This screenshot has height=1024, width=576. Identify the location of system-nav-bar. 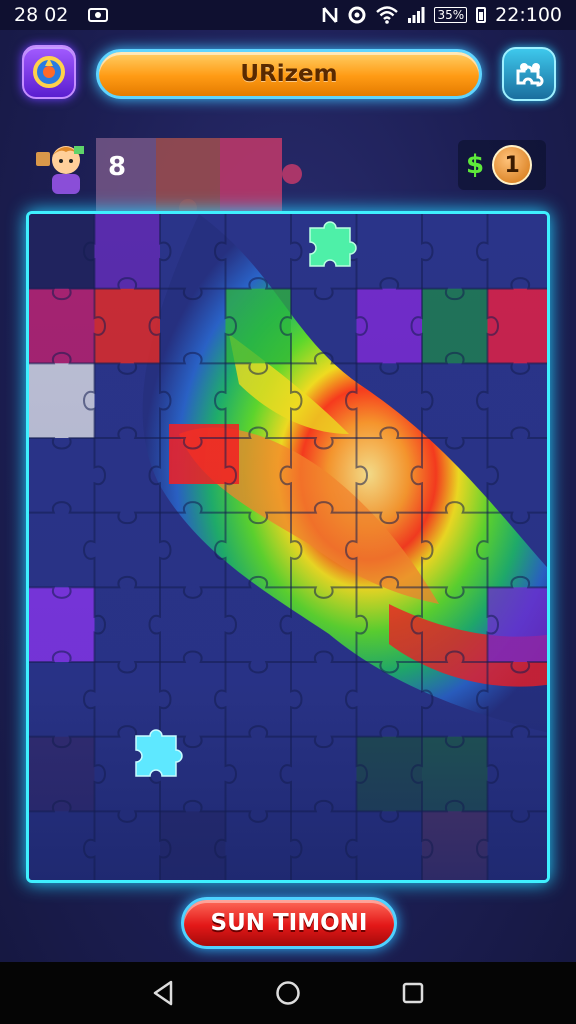
(288, 993).